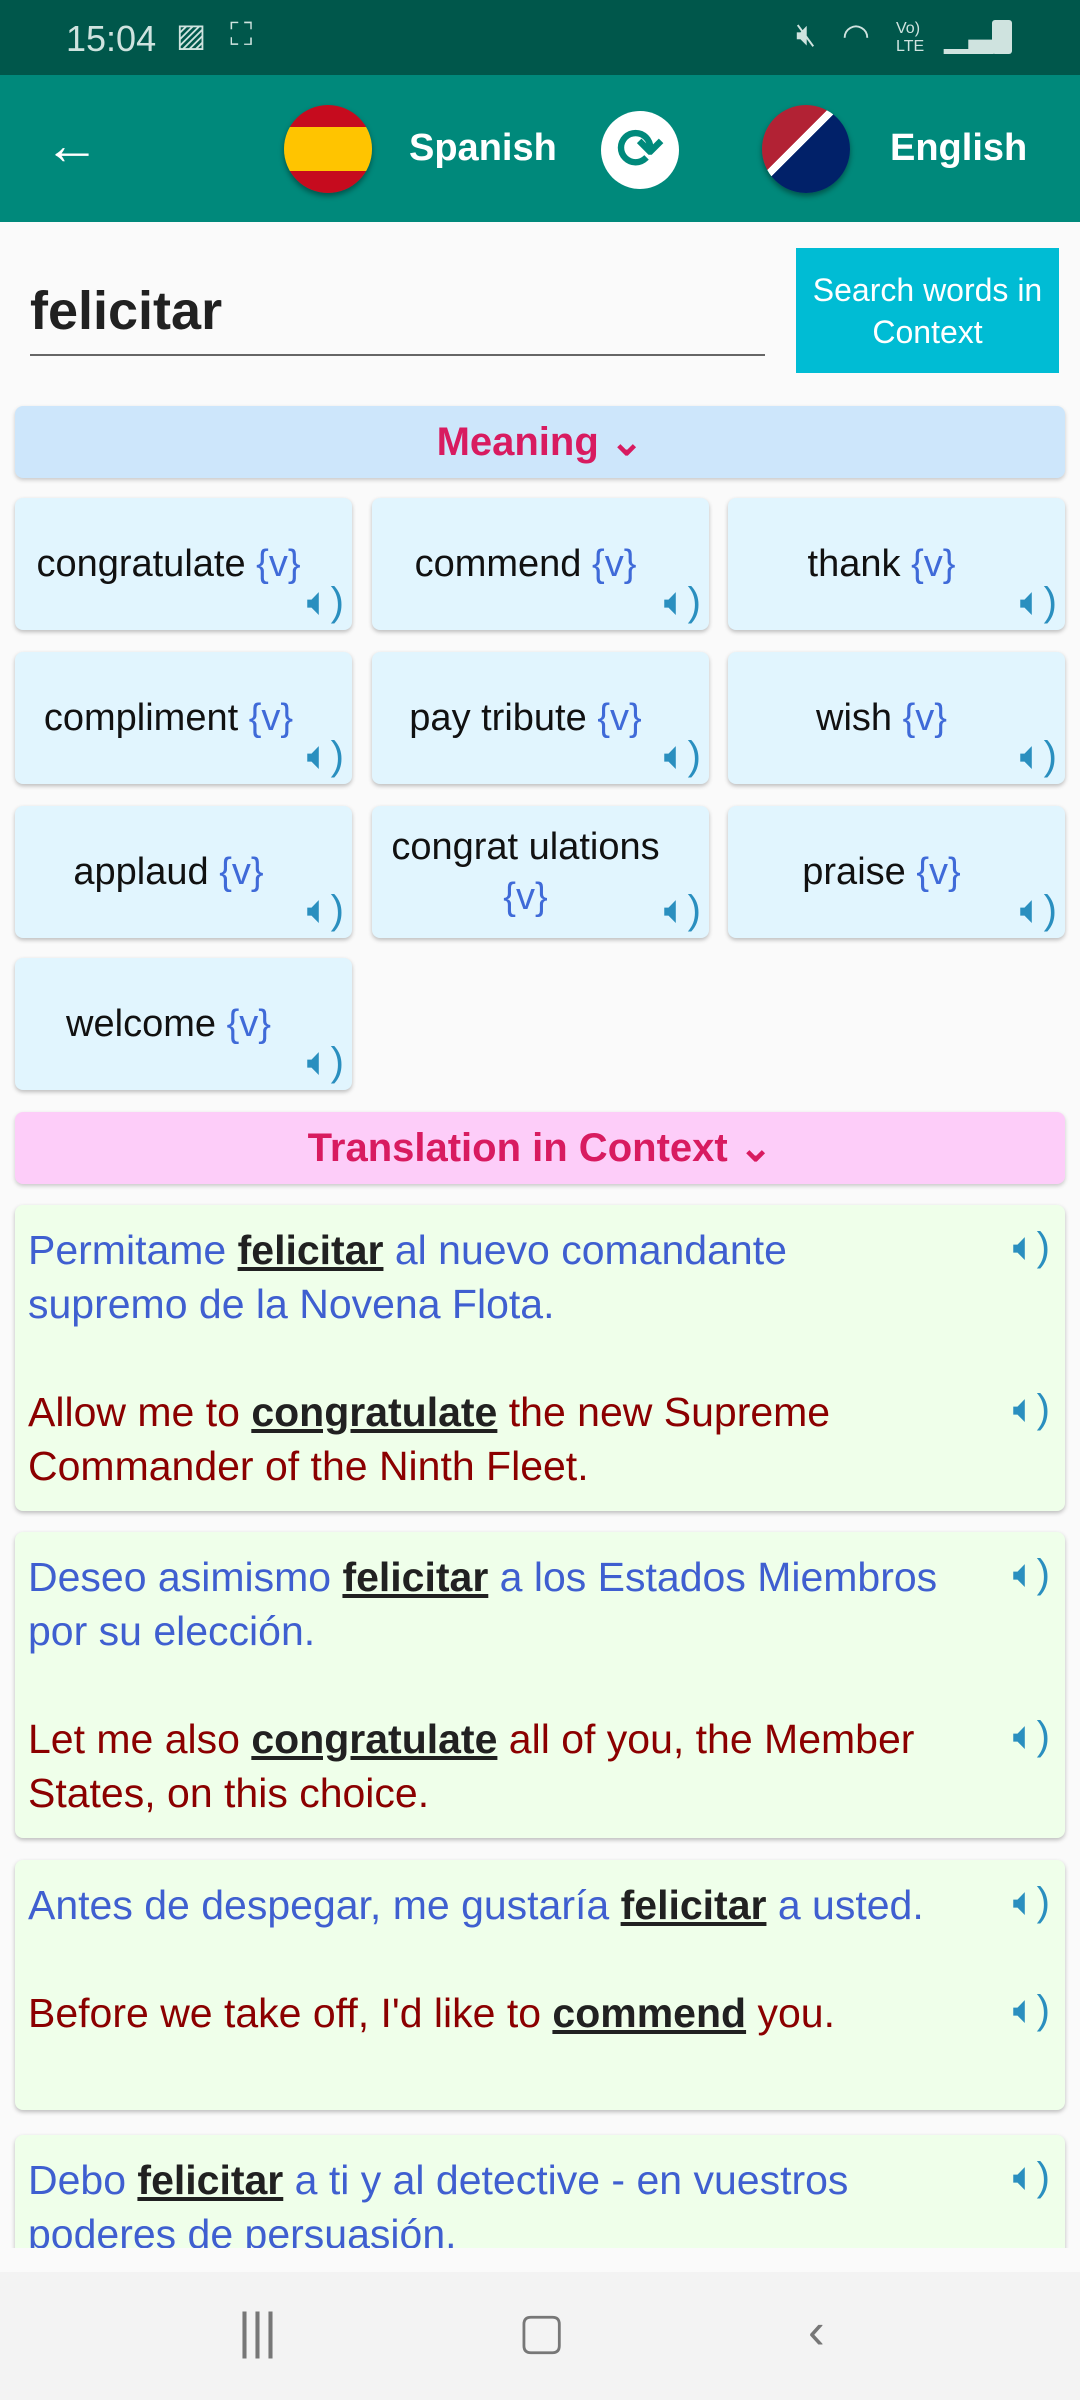 This screenshot has width=1080, height=2400. I want to click on meaning-word: wish, so click(854, 718).